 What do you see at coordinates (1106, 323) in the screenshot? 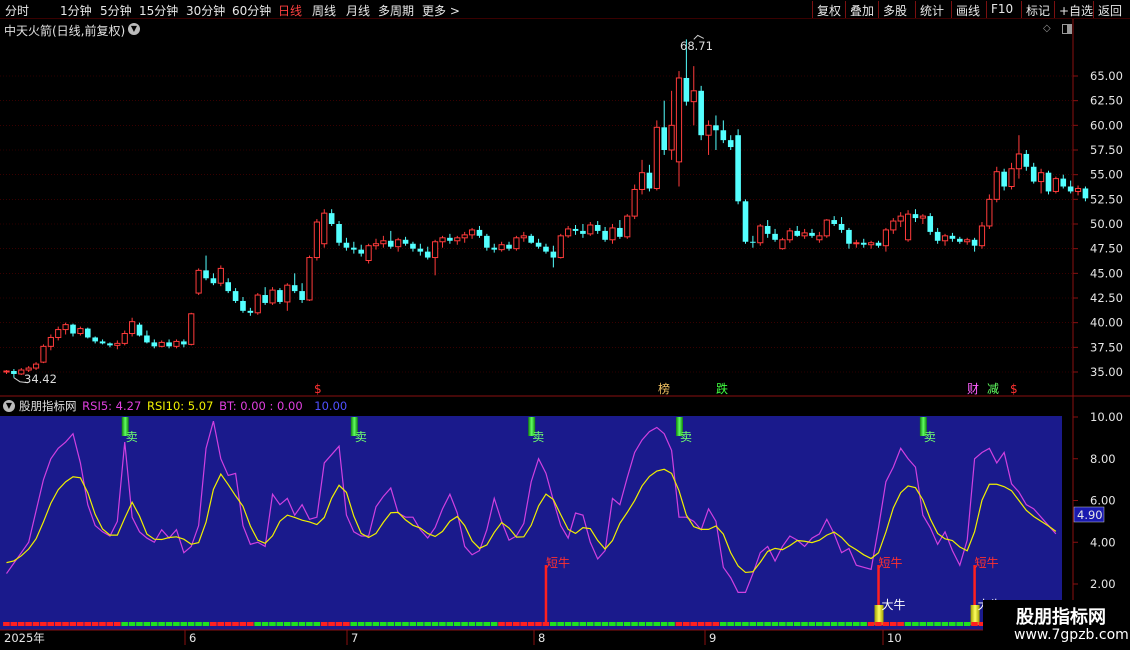
I see `price-tick-label: 40.00` at bounding box center [1106, 323].